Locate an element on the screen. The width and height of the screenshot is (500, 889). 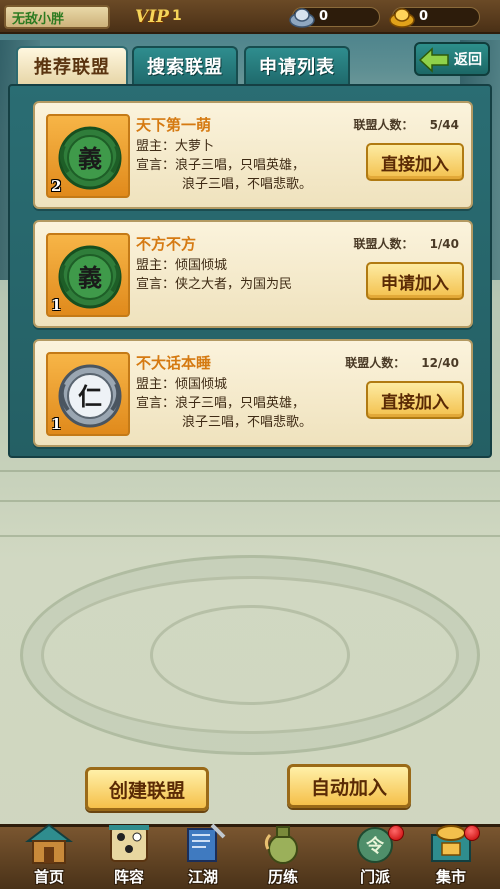
nav-market: 集市 is located at coordinates (451, 857).